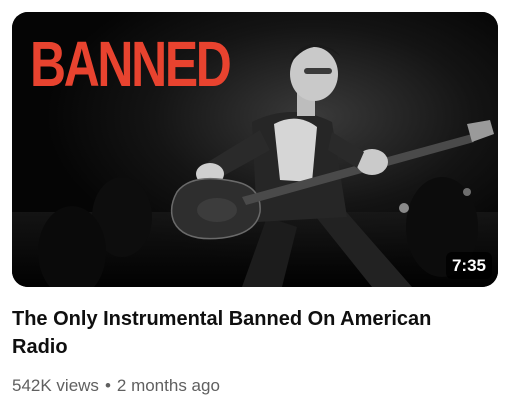 Image resolution: width=510 pixels, height=418 pixels. Describe the element at coordinates (55, 385) in the screenshot. I see `view-count: 542K views` at that location.